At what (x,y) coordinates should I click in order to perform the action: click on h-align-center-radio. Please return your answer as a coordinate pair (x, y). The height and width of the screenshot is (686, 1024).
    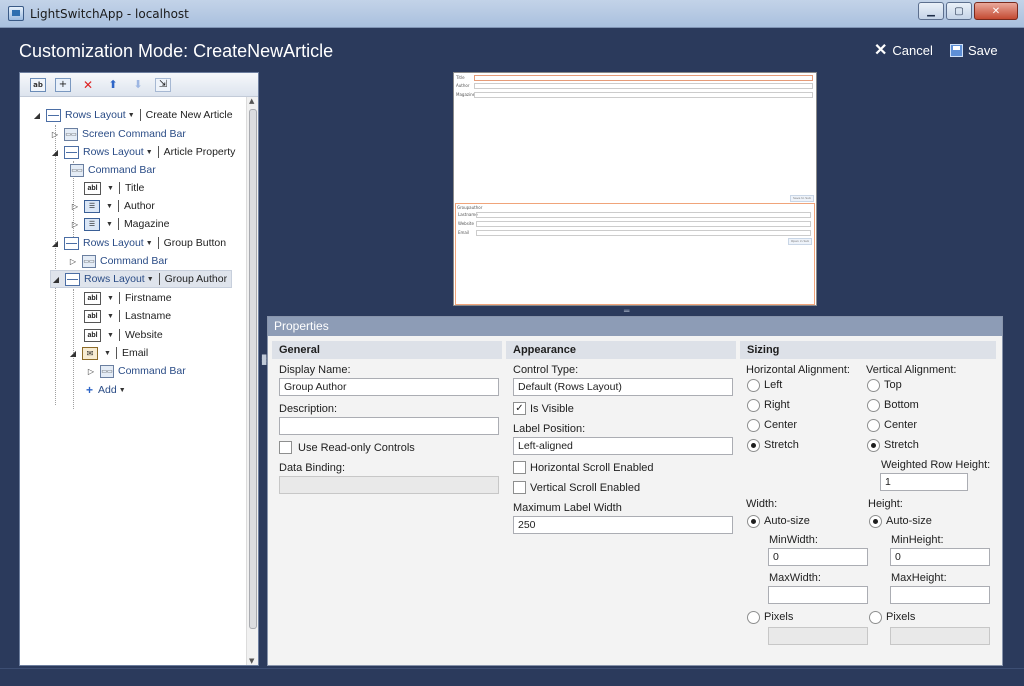
    Looking at the image, I should click on (753, 425).